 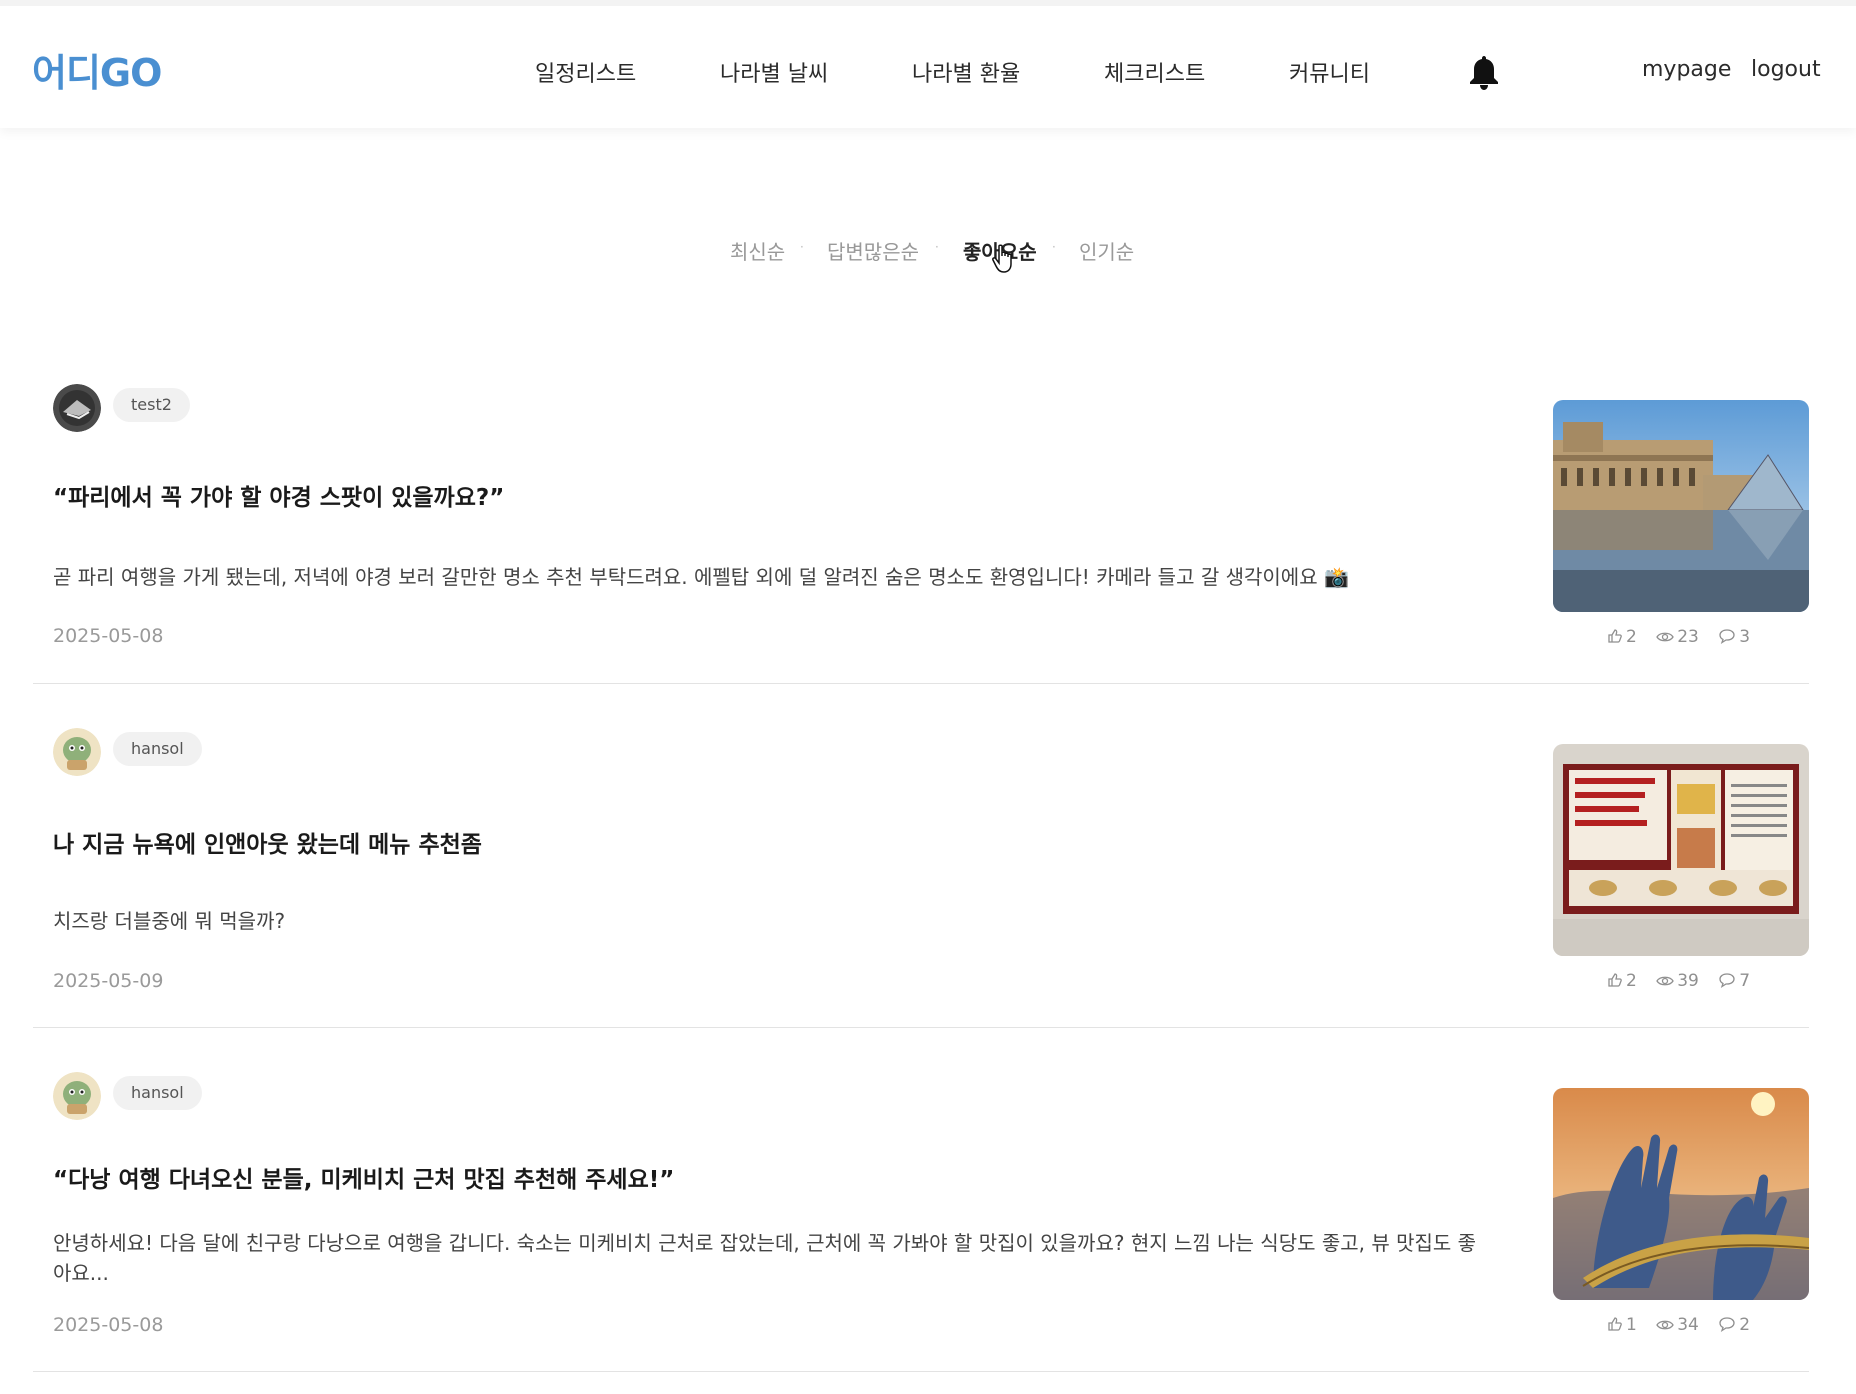 I want to click on sort-latest: 최신순, so click(x=757, y=250).